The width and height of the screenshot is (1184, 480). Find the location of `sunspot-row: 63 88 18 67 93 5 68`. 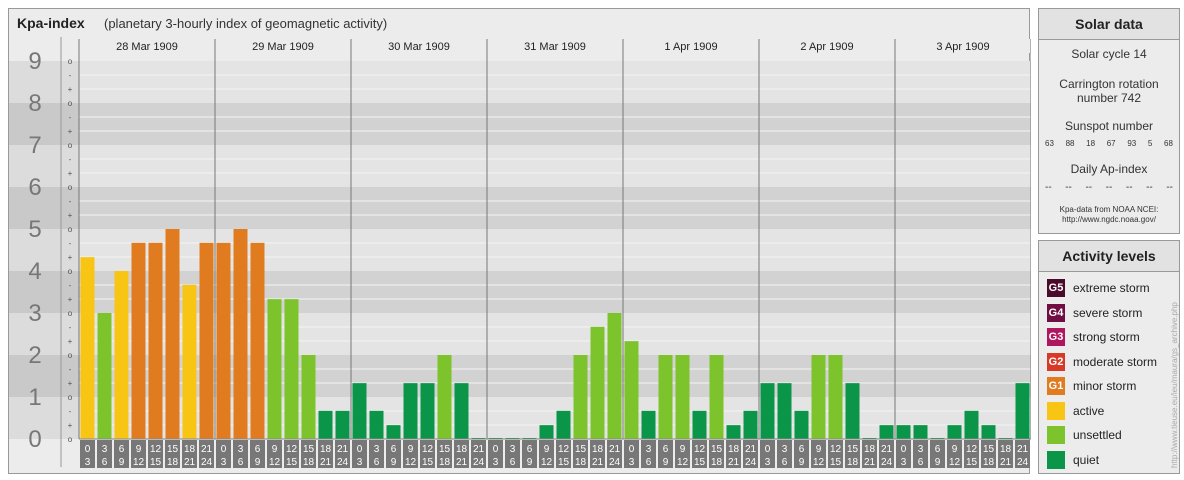

sunspot-row: 63 88 18 67 93 5 68 is located at coordinates (1109, 143).